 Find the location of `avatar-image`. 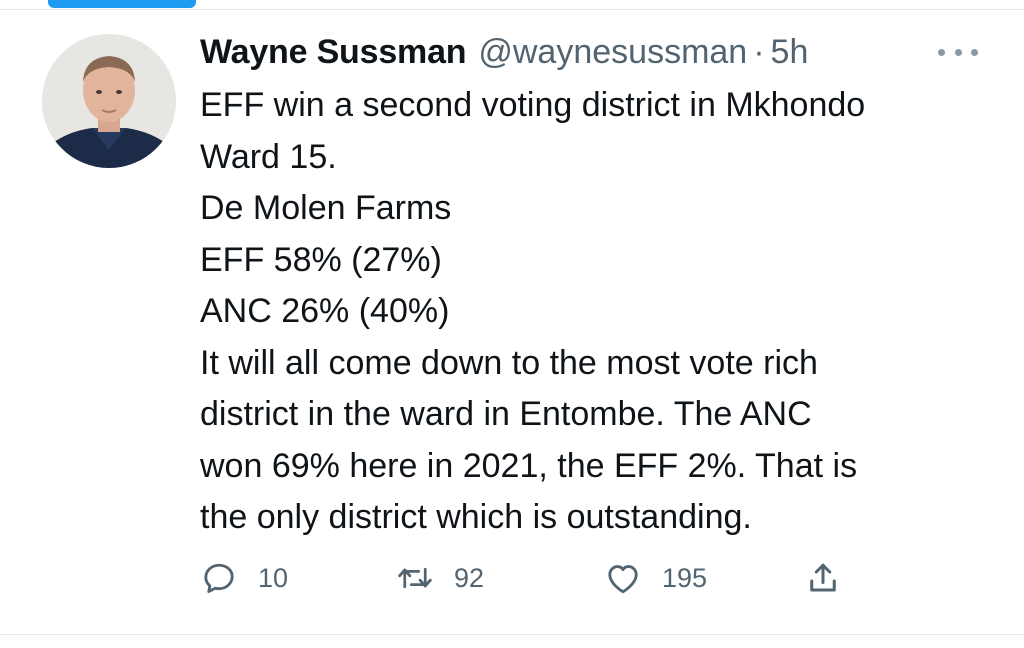

avatar-image is located at coordinates (109, 101).